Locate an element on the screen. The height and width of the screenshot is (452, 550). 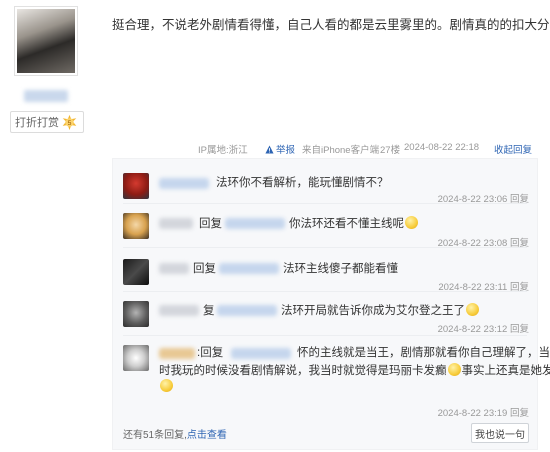
client-source: 来自iPhone客户端 is located at coordinates (341, 150).